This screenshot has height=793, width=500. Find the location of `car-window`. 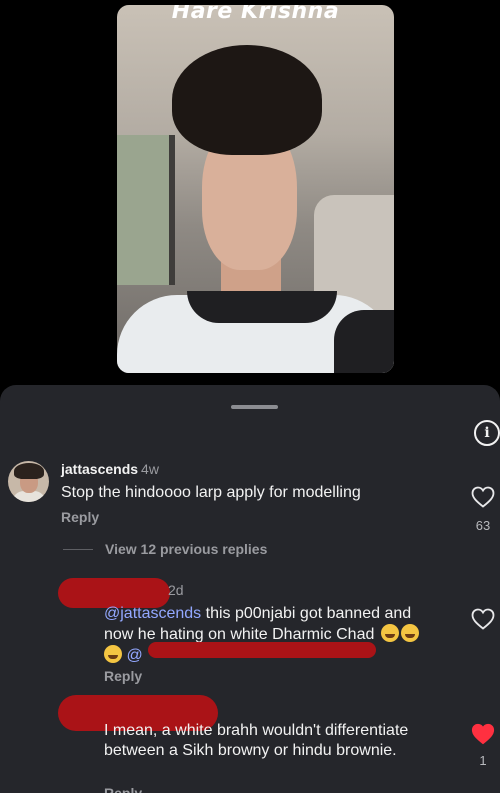

car-window is located at coordinates (146, 210).